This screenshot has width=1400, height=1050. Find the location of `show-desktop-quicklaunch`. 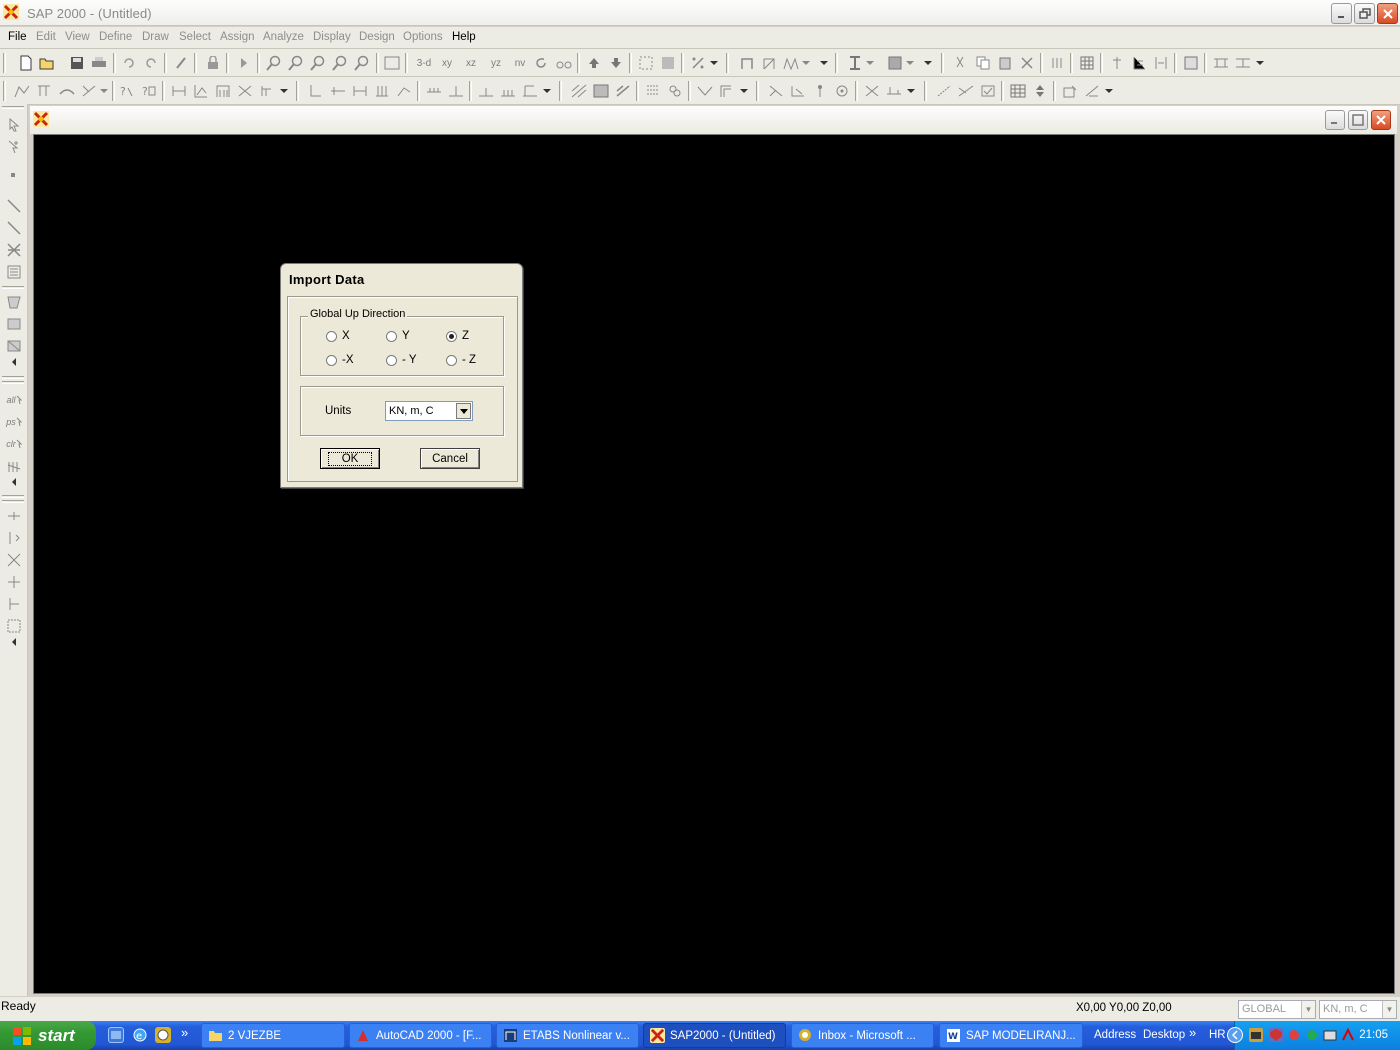

show-desktop-quicklaunch is located at coordinates (116, 1035).